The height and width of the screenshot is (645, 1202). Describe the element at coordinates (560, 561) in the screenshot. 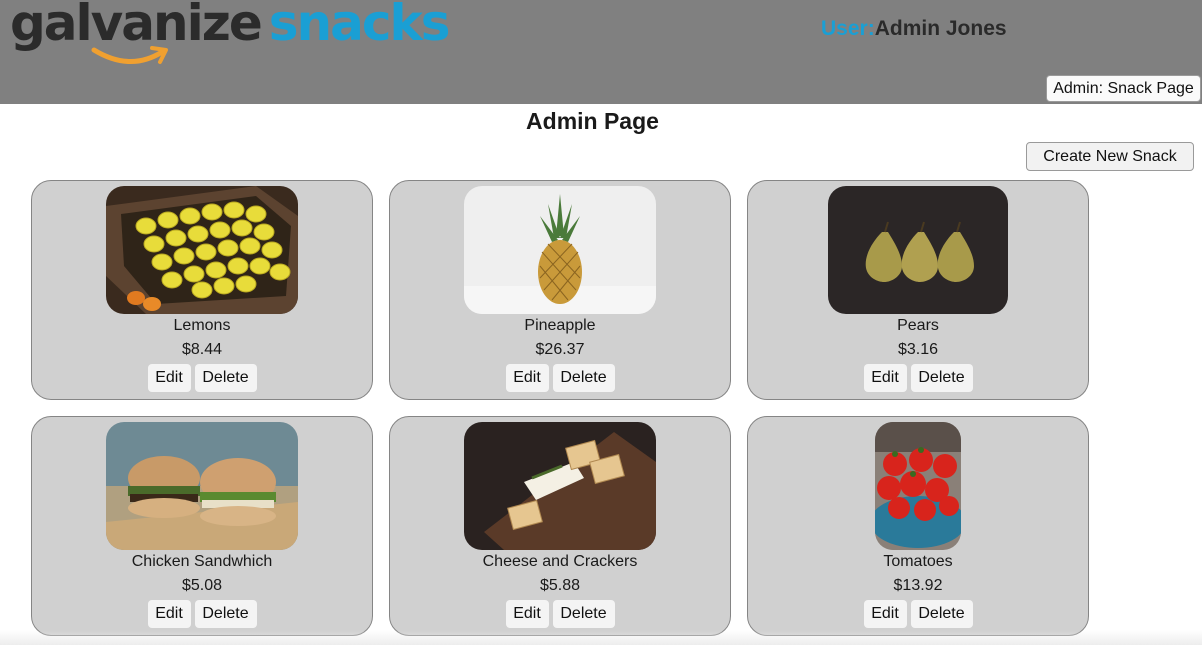

I see `snack-name: Cheese and Crackers` at that location.